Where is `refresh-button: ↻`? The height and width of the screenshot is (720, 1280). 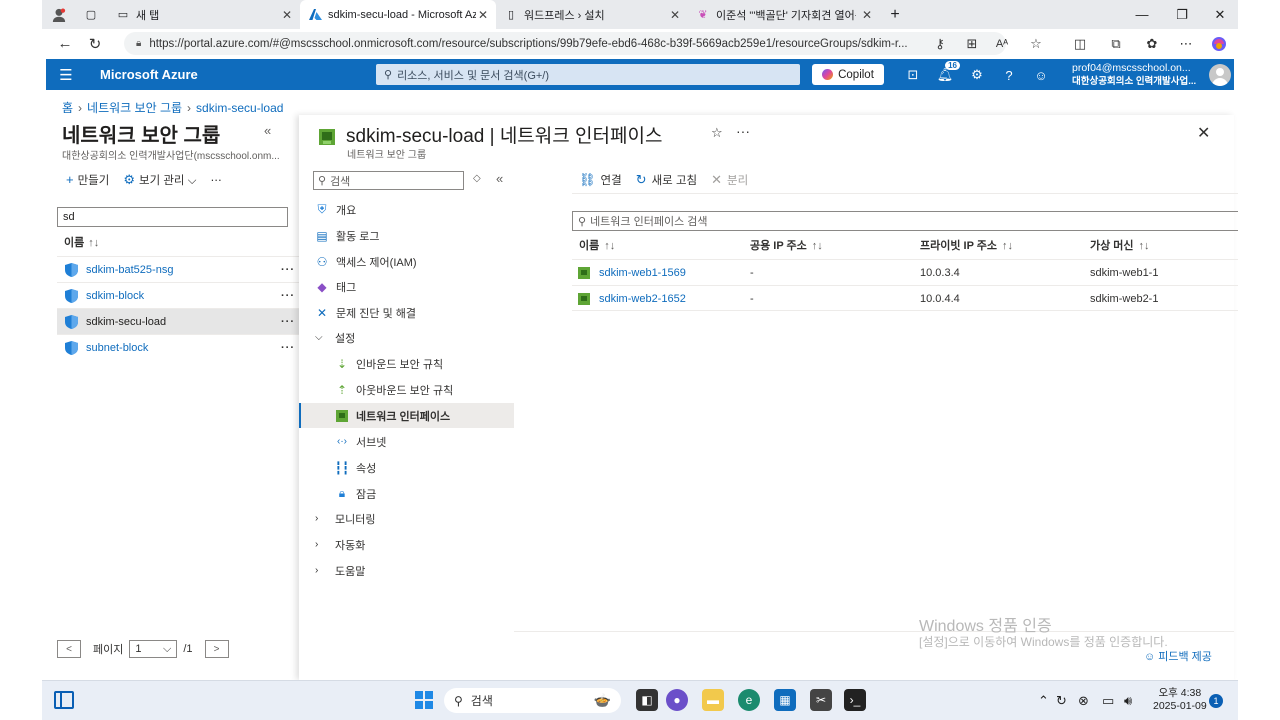
refresh-button: ↻ is located at coordinates (95, 43).